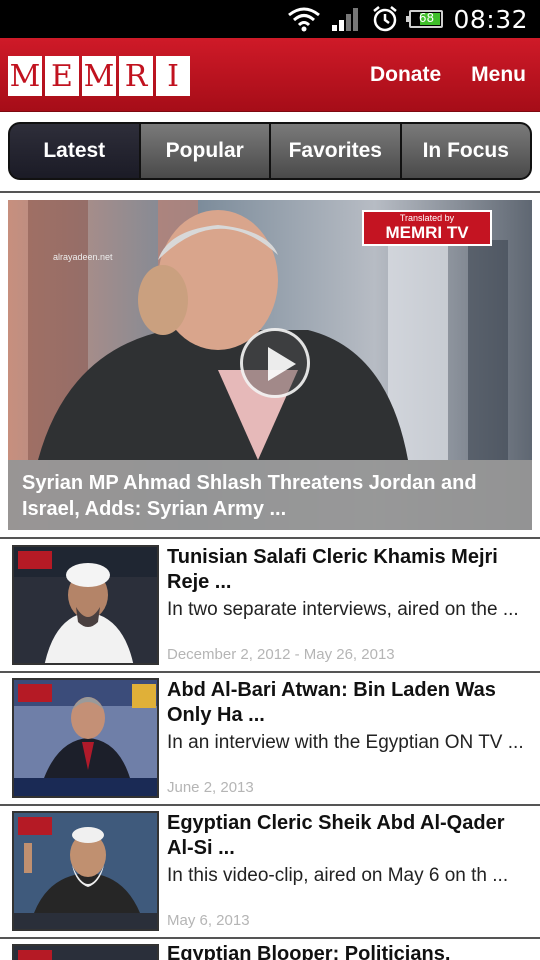 This screenshot has height=960, width=540. I want to click on logo-letter: I, so click(173, 76).